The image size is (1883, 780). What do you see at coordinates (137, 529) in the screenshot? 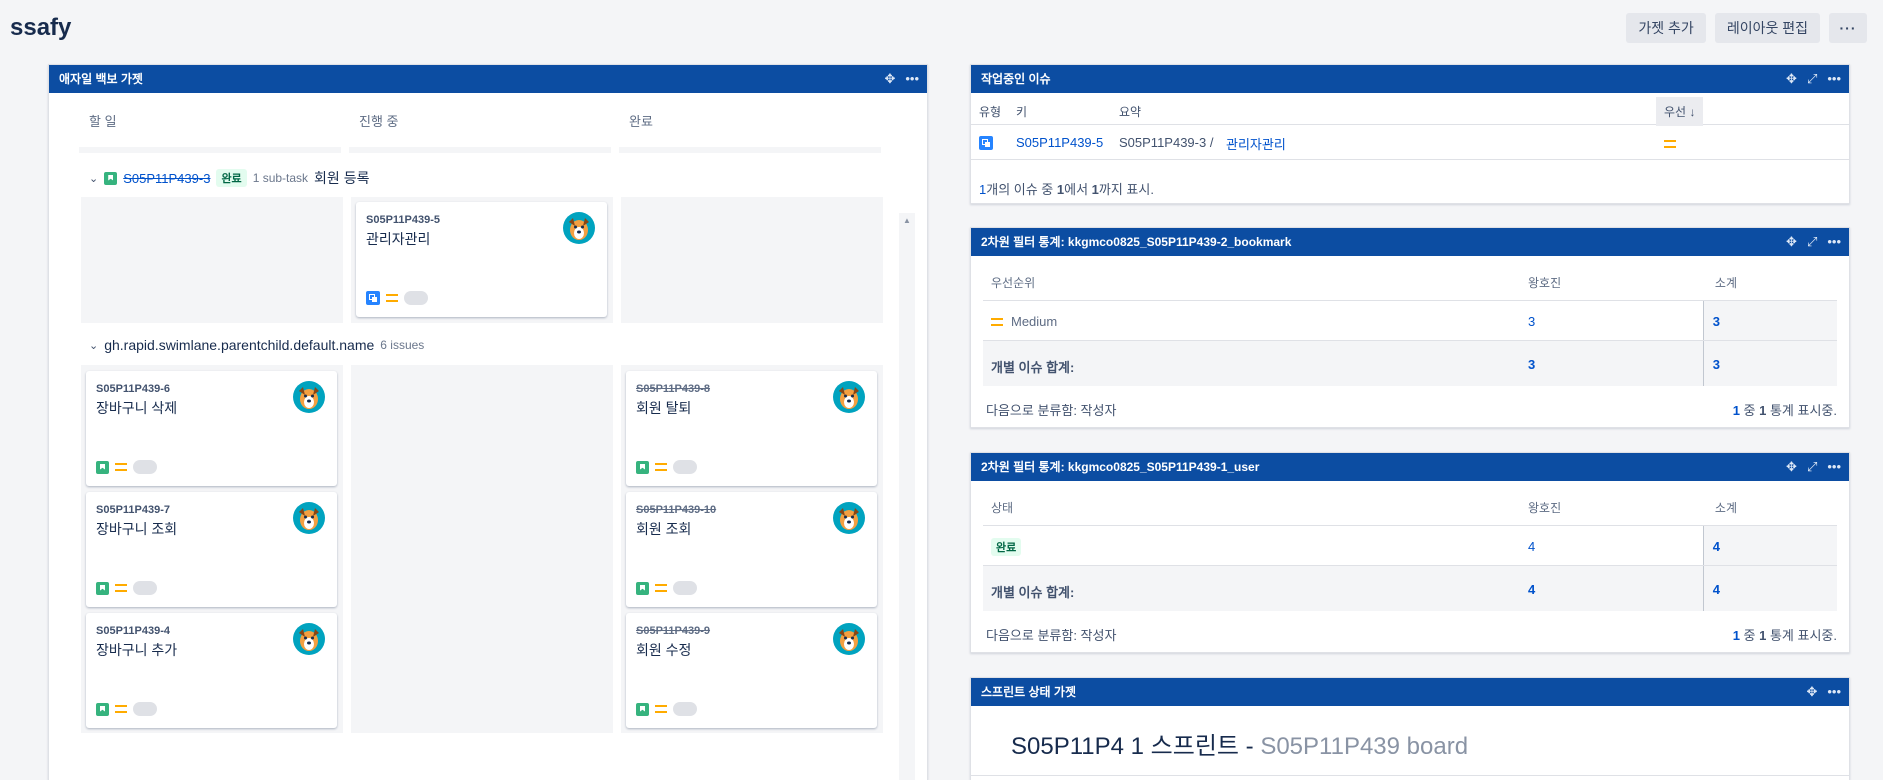
I see `issue-summary: 장바구니 조회` at bounding box center [137, 529].